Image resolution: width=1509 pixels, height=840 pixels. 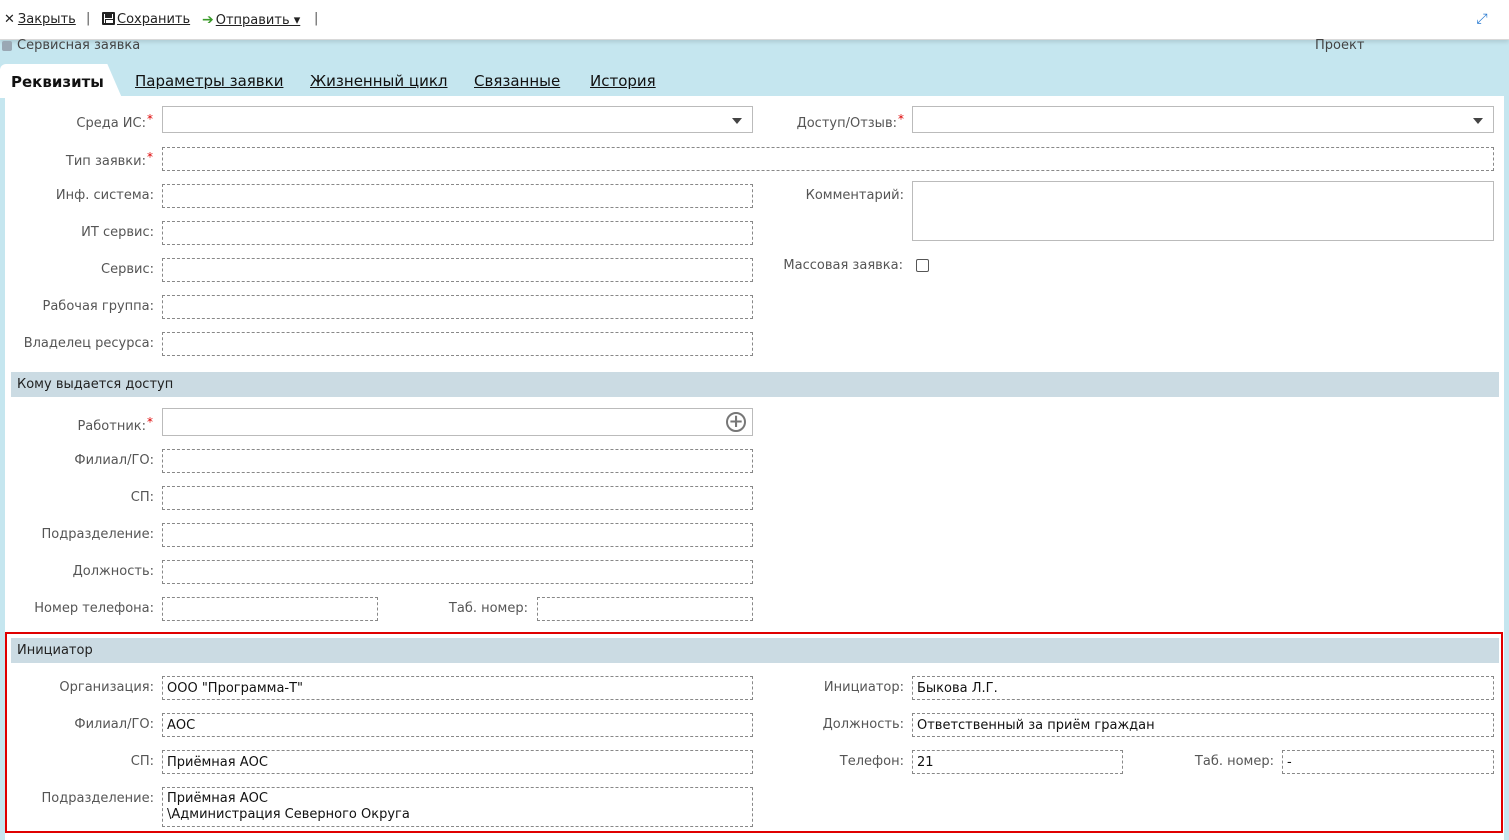 I want to click on mass-checkbox, so click(x=922, y=265).